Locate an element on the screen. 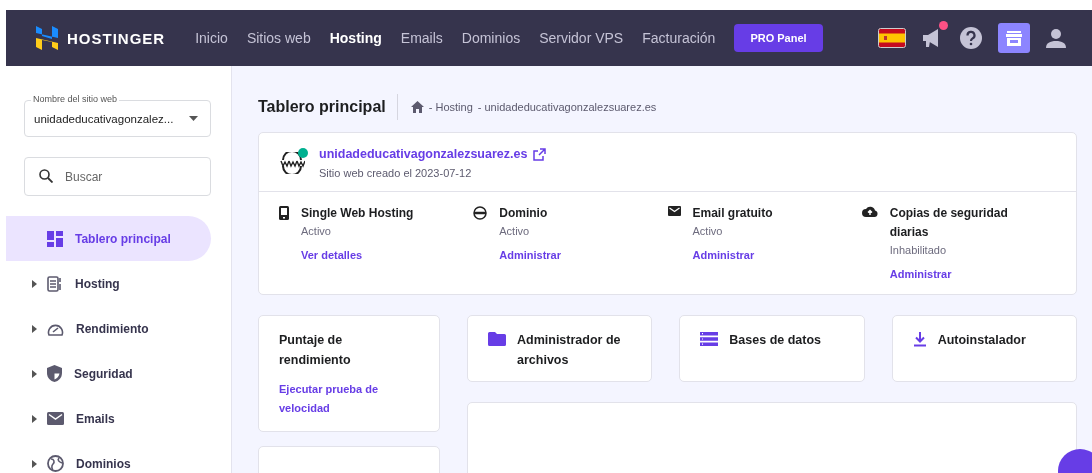  sidebar-item: Dominios is located at coordinates (108, 457).